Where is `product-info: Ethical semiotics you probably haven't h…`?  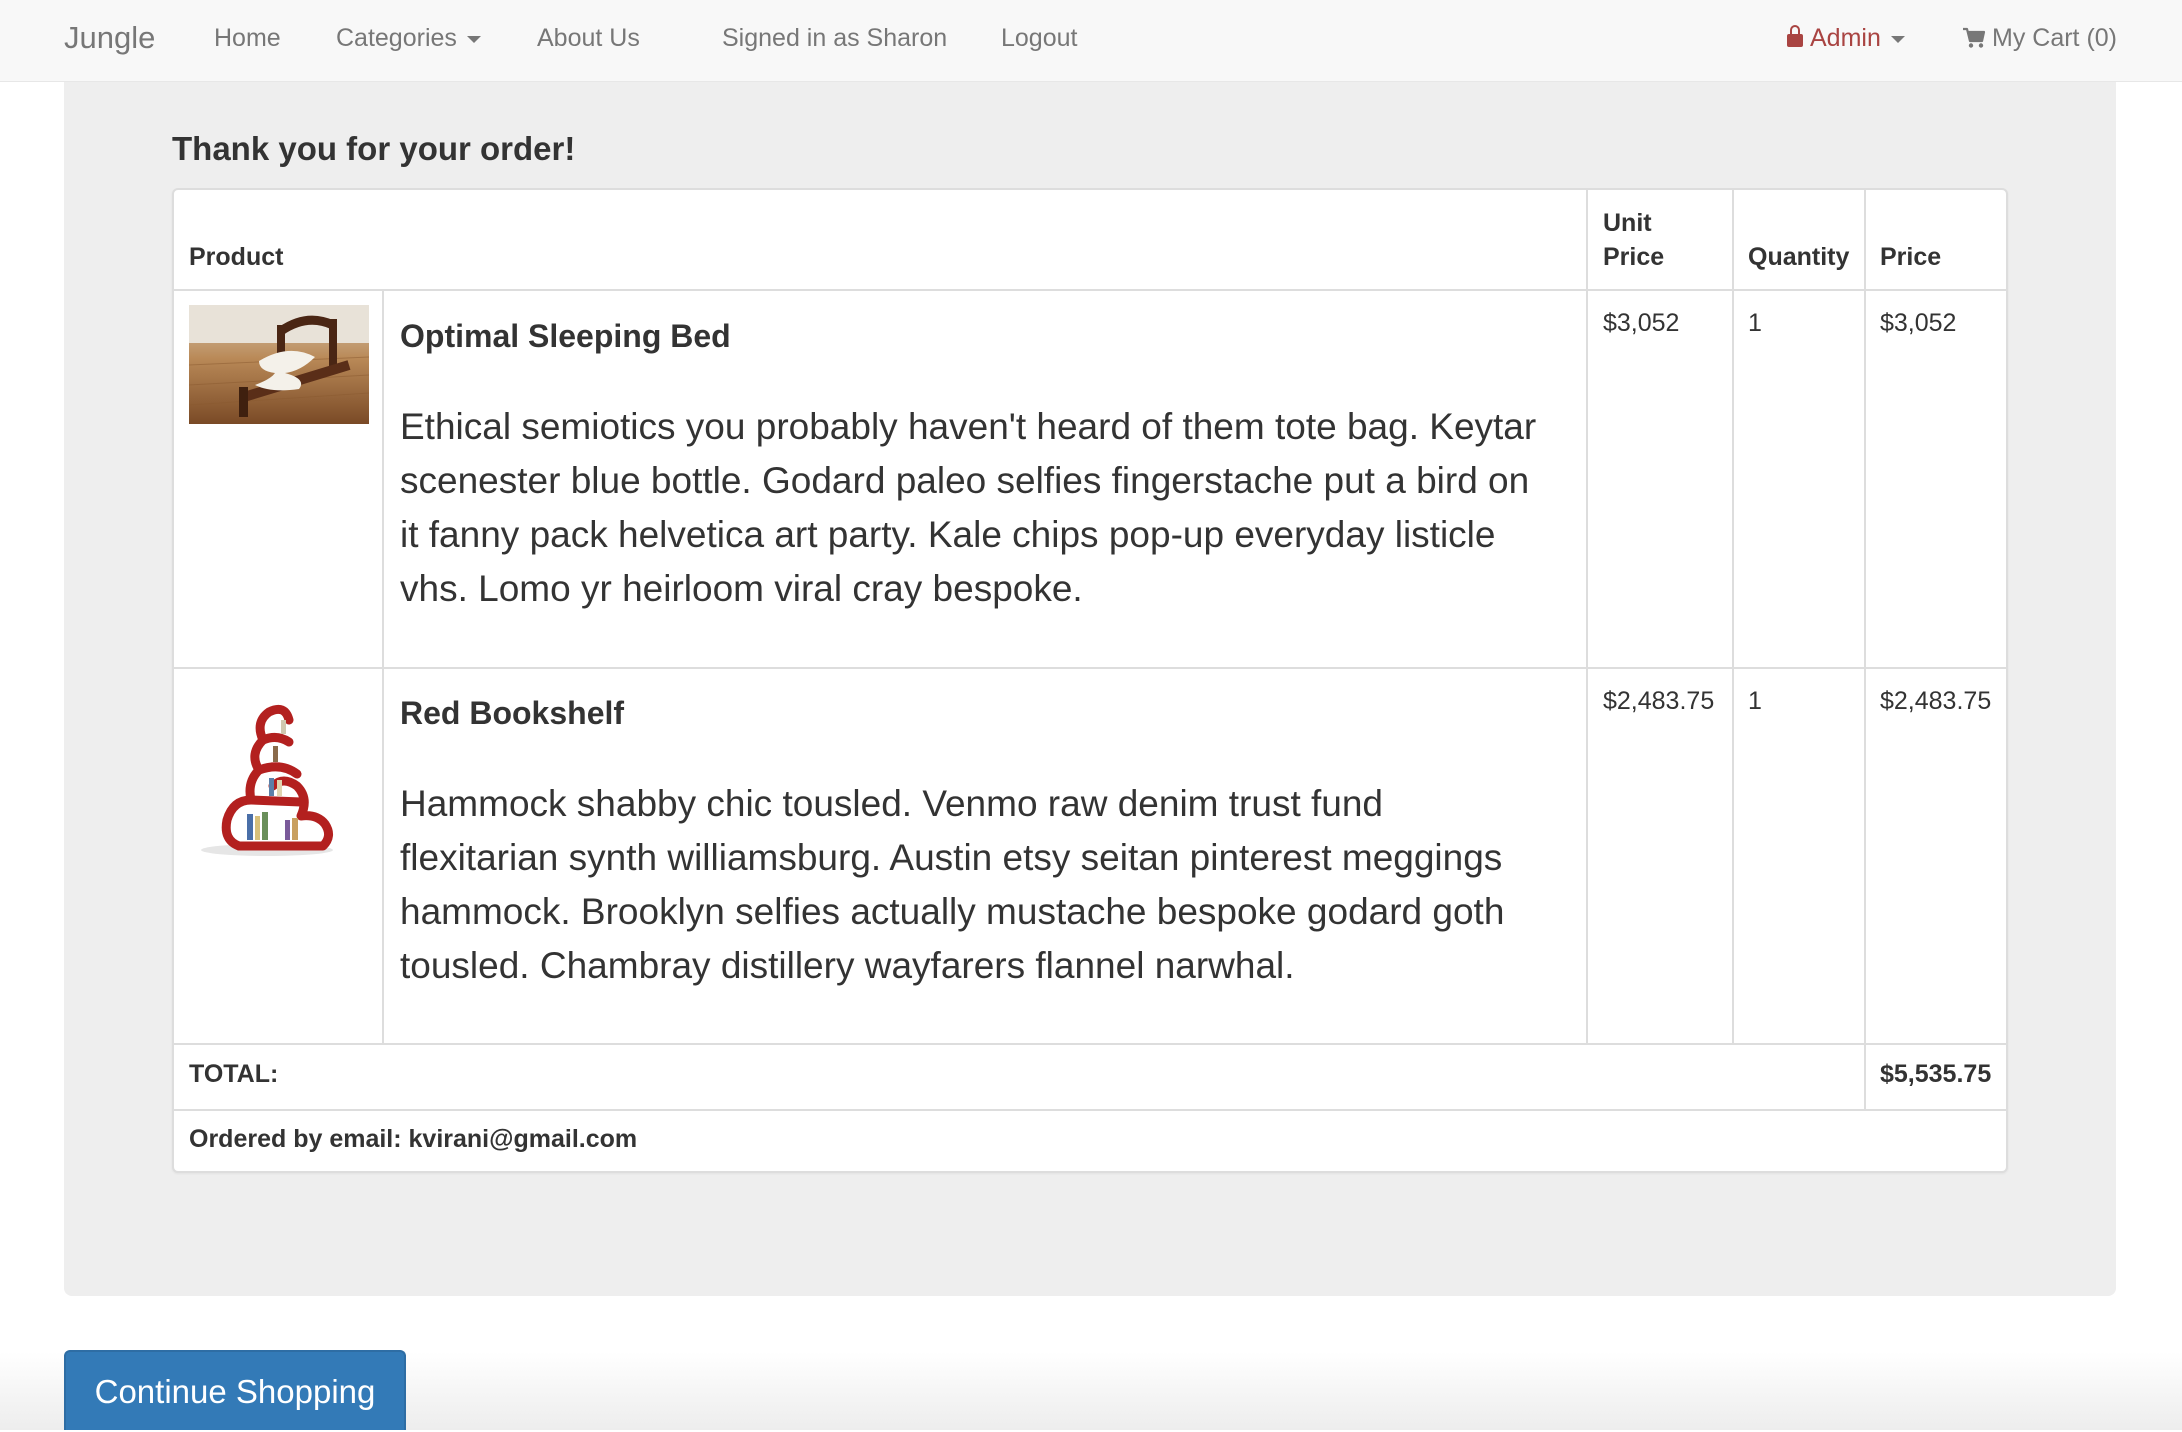
product-info: Ethical semiotics you probably haven't h… is located at coordinates (975, 508).